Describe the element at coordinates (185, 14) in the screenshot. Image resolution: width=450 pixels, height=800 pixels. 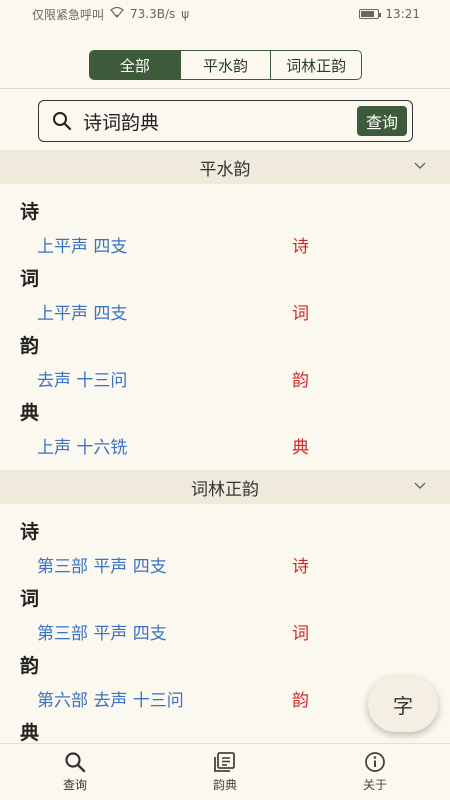
I see `usb-icon: ψ` at that location.